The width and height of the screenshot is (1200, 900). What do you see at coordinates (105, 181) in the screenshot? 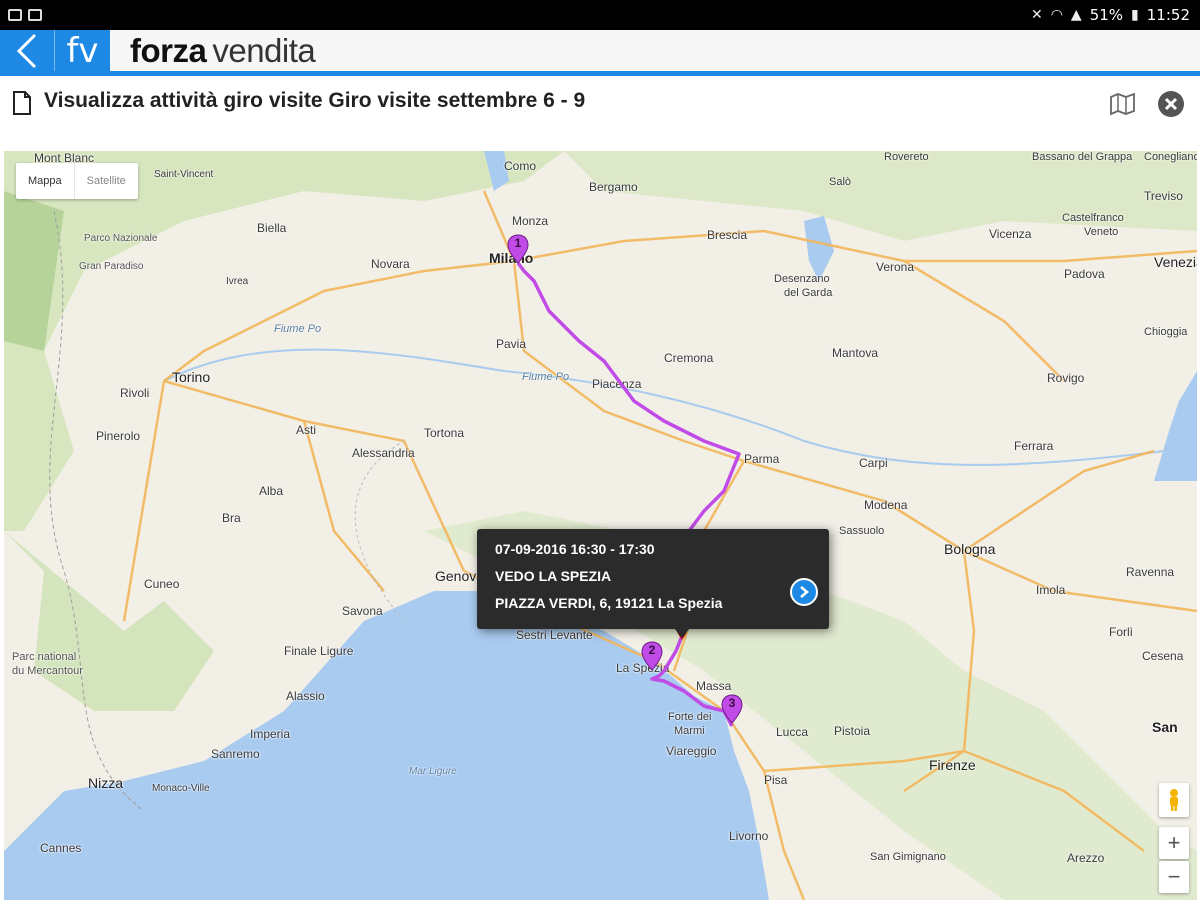
I see `map-type-satellite: Satellite` at bounding box center [105, 181].